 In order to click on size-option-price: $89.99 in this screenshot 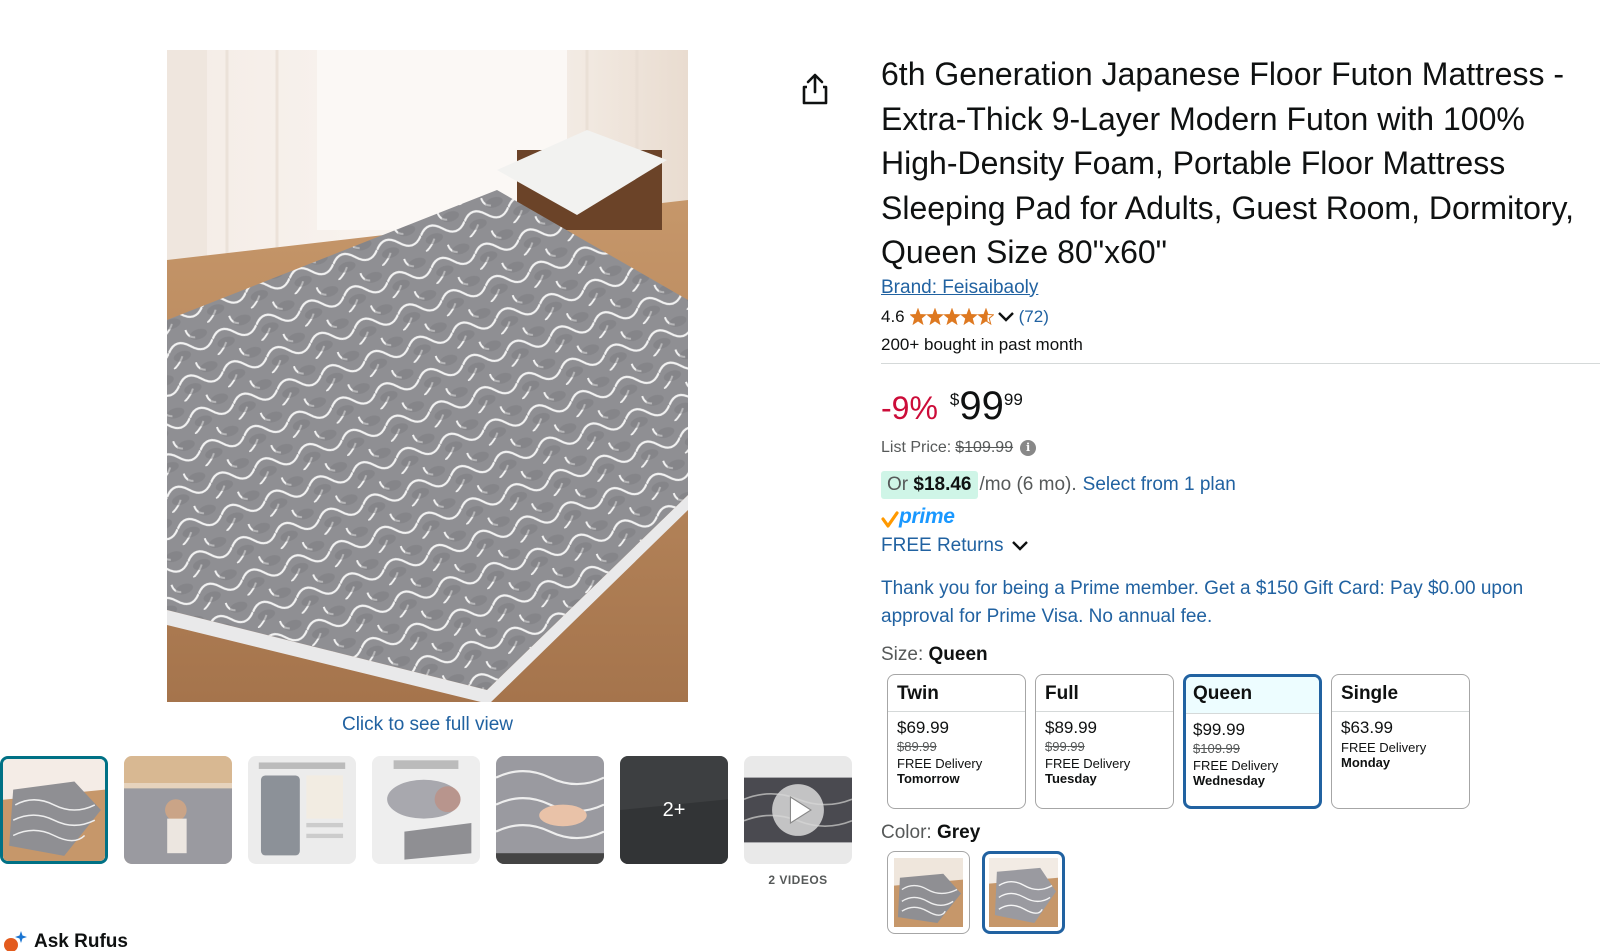, I will do `click(1071, 727)`.